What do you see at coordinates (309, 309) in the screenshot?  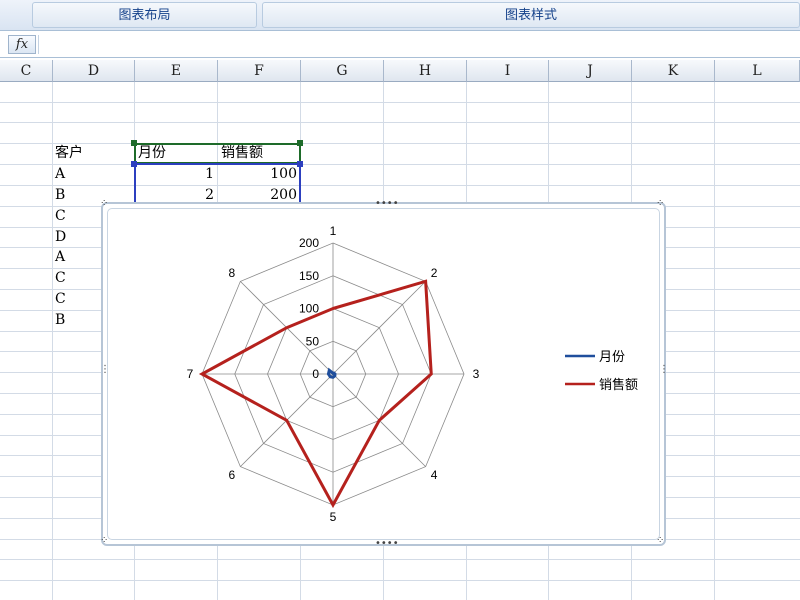 I see `radar-tick-label: 100` at bounding box center [309, 309].